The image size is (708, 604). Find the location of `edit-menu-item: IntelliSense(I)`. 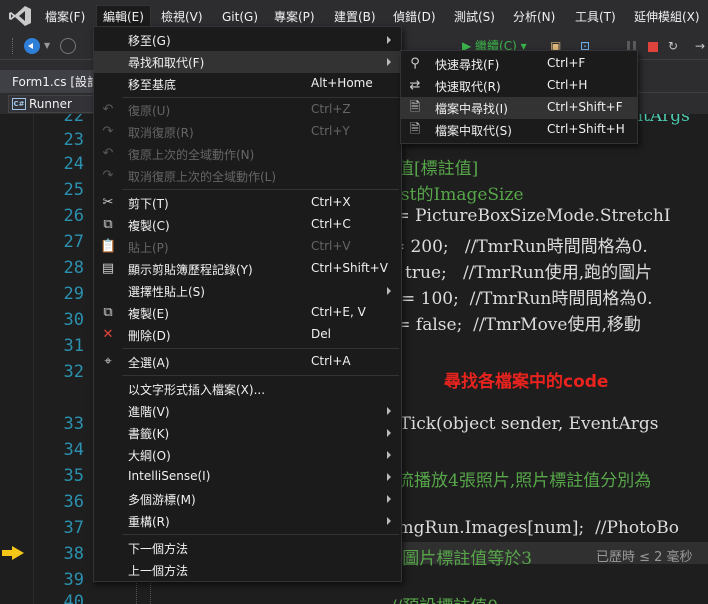

edit-menu-item: IntelliSense(I) is located at coordinates (247, 477).